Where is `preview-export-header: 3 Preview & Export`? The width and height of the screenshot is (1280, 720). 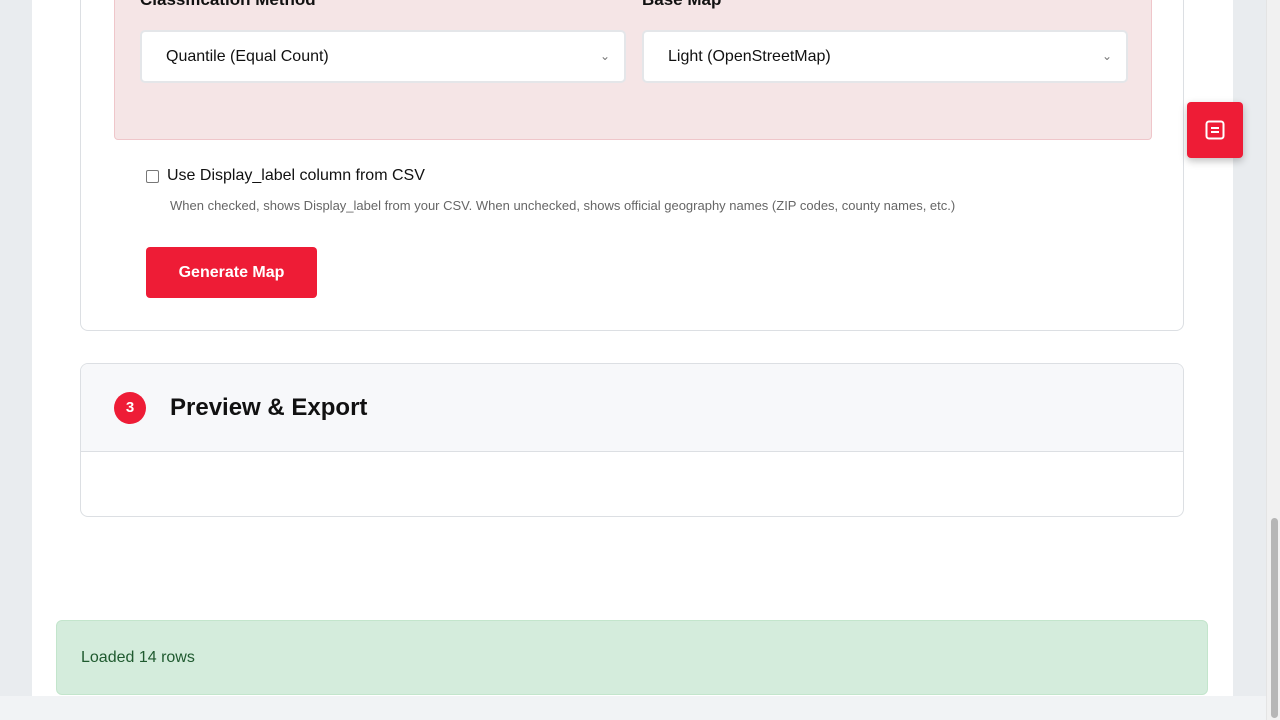 preview-export-header: 3 Preview & Export is located at coordinates (632, 408).